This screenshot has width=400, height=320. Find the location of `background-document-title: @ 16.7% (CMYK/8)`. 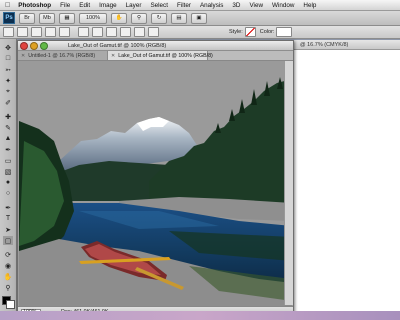

background-document-title: @ 16.7% (CMYK/8) is located at coordinates (324, 44).